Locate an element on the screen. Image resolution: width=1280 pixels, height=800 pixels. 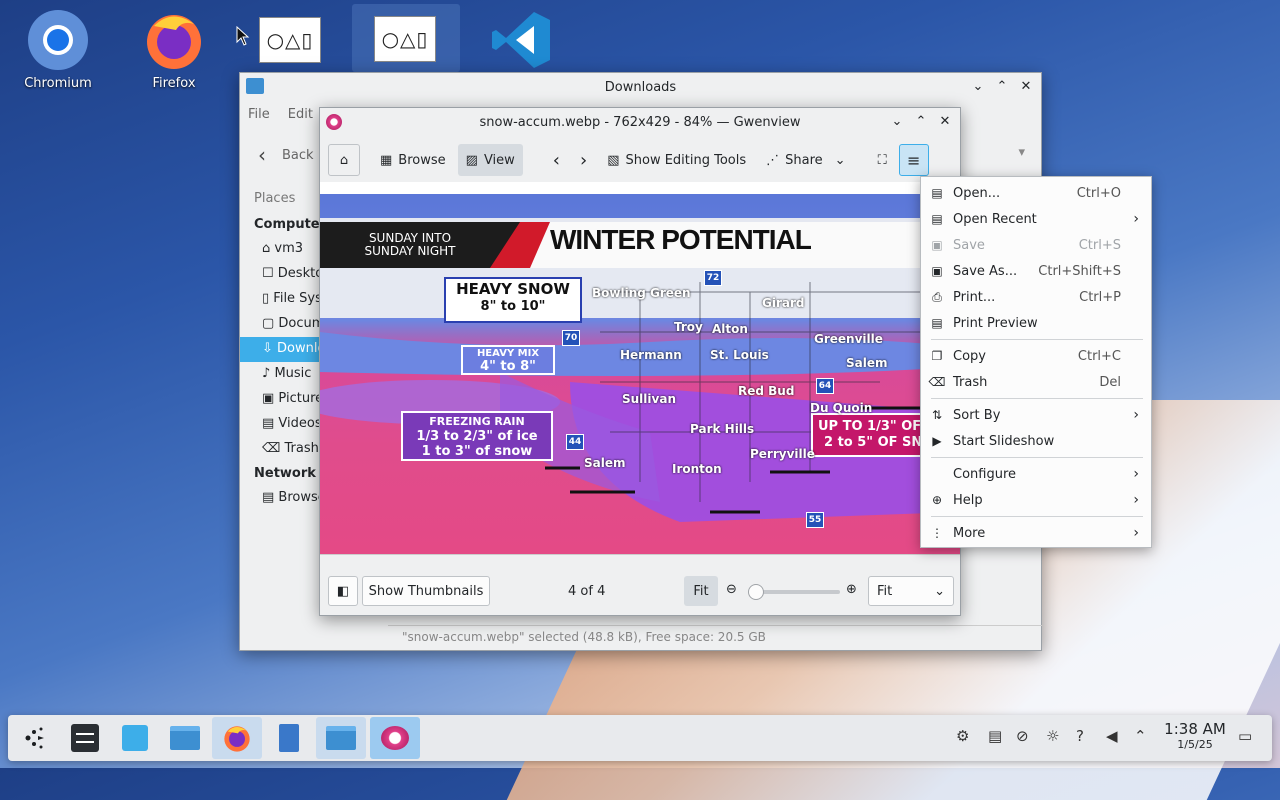
highway-shield-icon: 64 is located at coordinates (825, 386).